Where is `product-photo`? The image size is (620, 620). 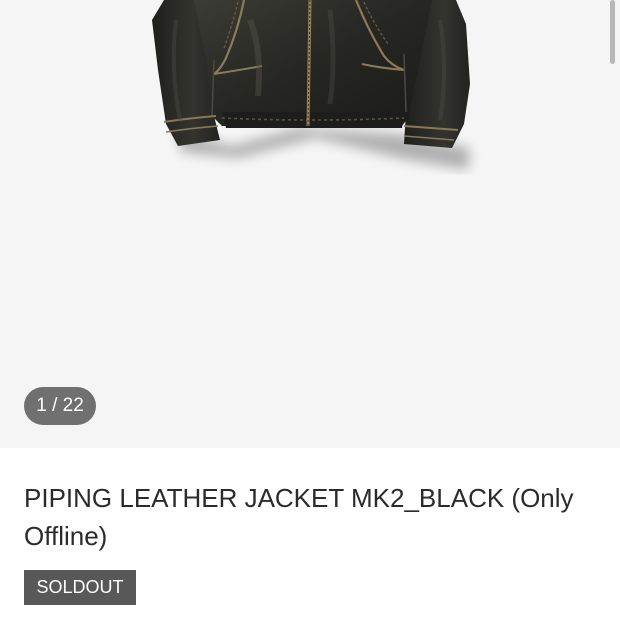 product-photo is located at coordinates (311, 85).